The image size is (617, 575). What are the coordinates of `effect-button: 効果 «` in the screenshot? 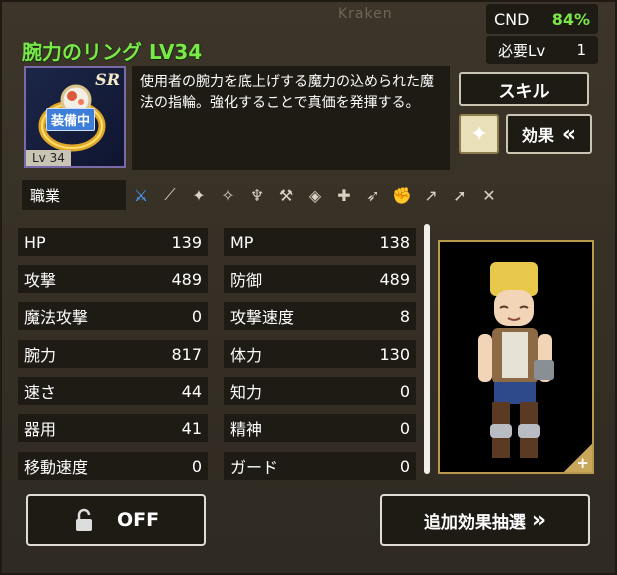 It's located at (549, 134).